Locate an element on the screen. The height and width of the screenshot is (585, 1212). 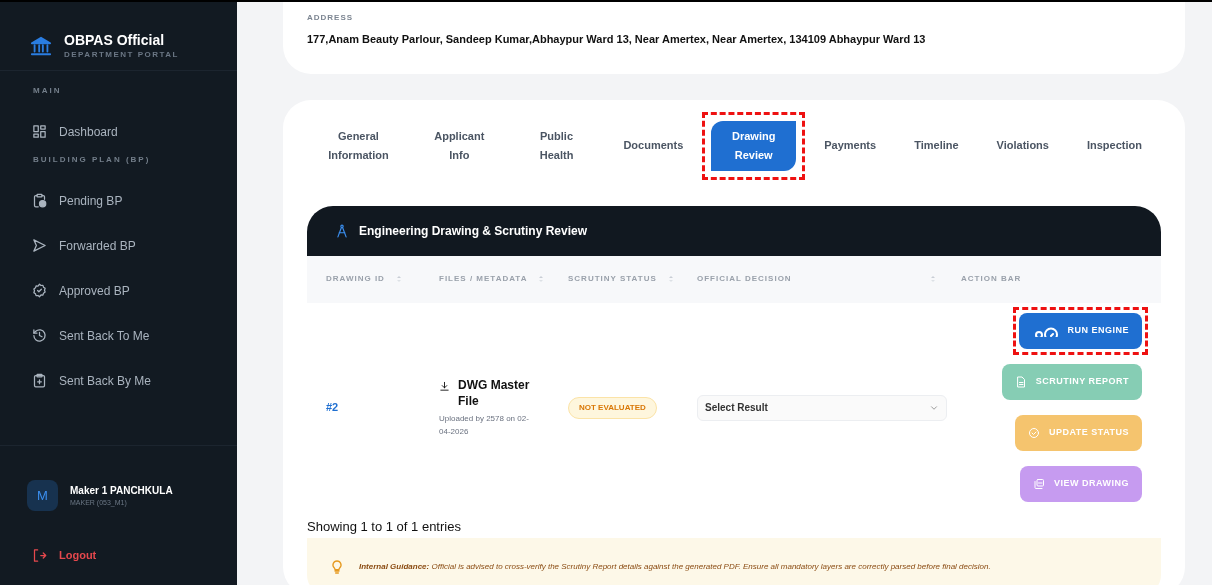
tab: Timeline is located at coordinates (936, 145).